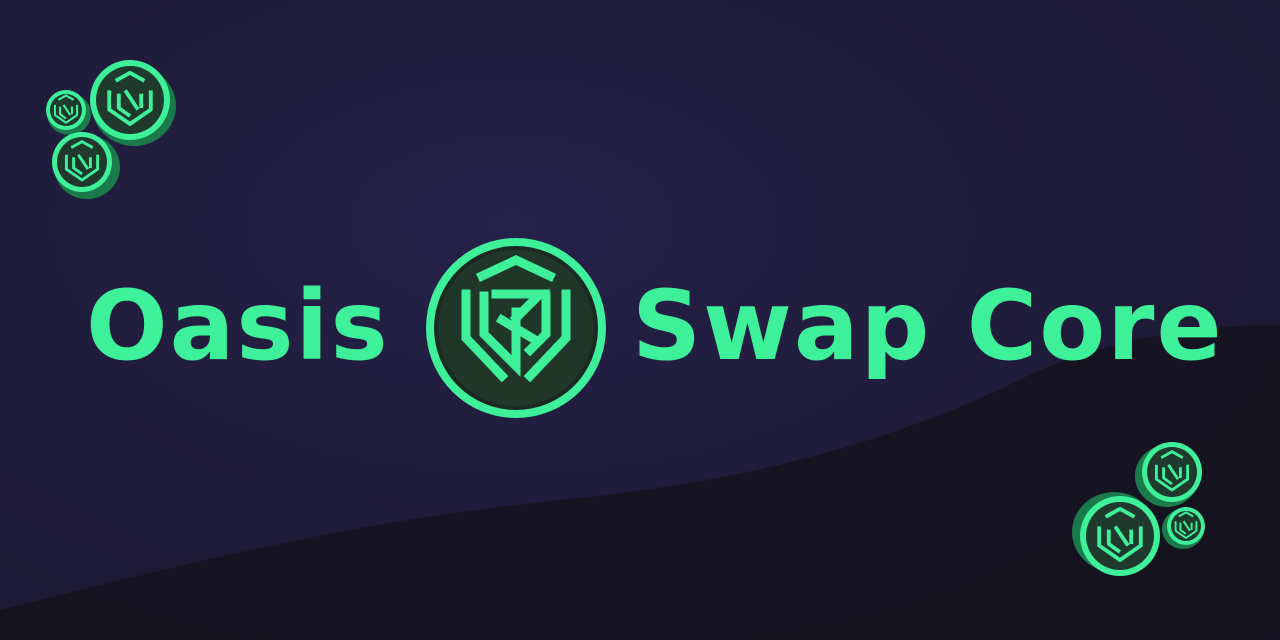 Image resolution: width=1280 pixels, height=640 pixels. I want to click on title-left: Oasis, so click(238, 326).